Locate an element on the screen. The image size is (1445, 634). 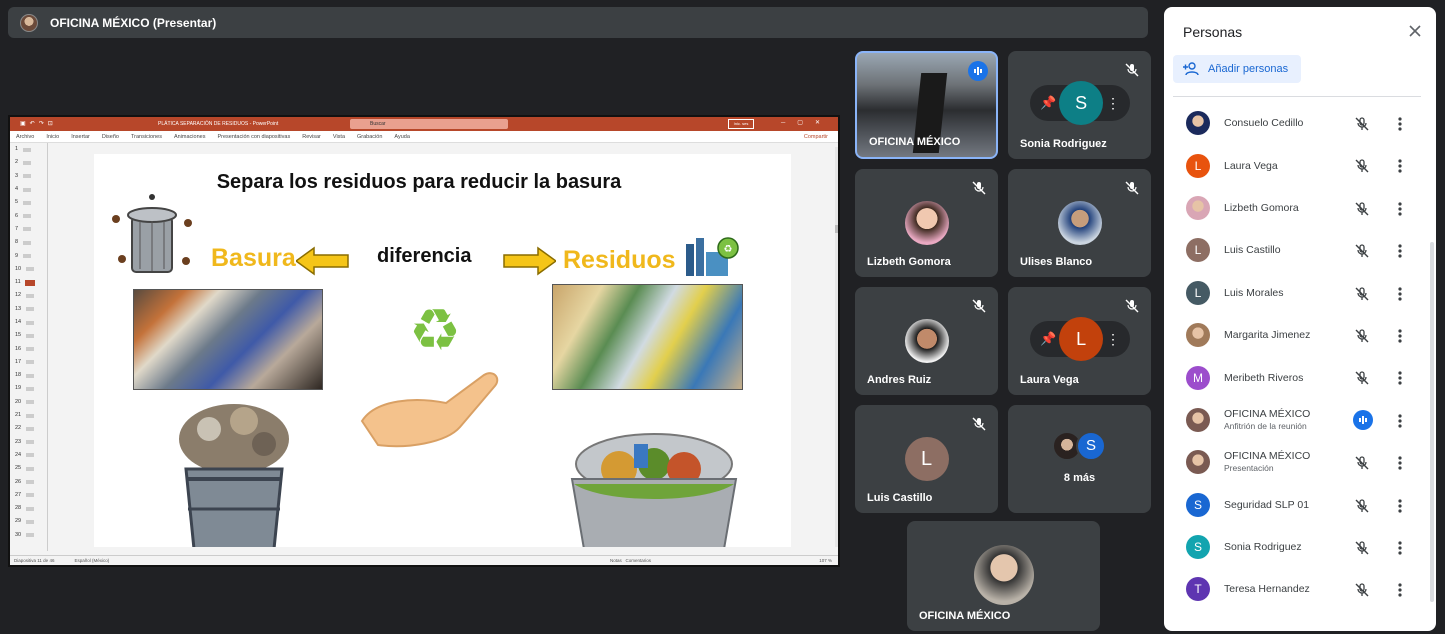
ribbon-tab-0: Archivo is located at coordinates (25, 137).